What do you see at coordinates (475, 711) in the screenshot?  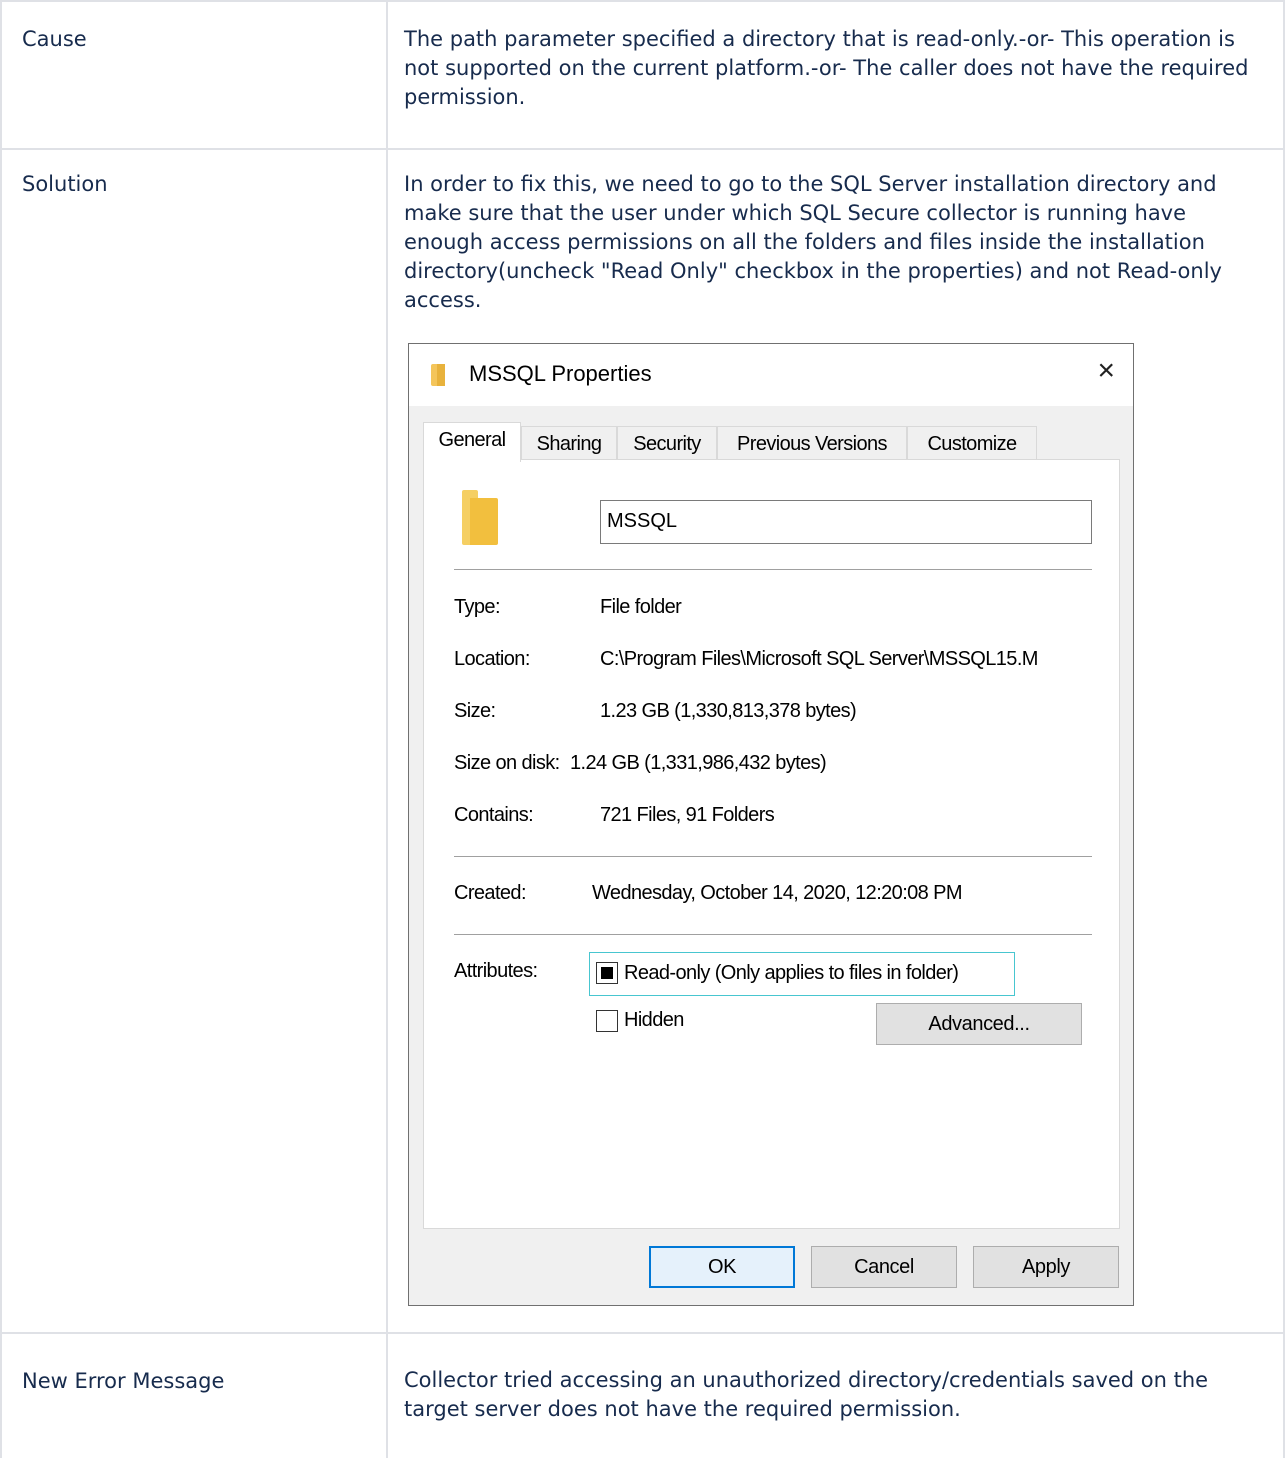 I see `size-label: Size:` at bounding box center [475, 711].